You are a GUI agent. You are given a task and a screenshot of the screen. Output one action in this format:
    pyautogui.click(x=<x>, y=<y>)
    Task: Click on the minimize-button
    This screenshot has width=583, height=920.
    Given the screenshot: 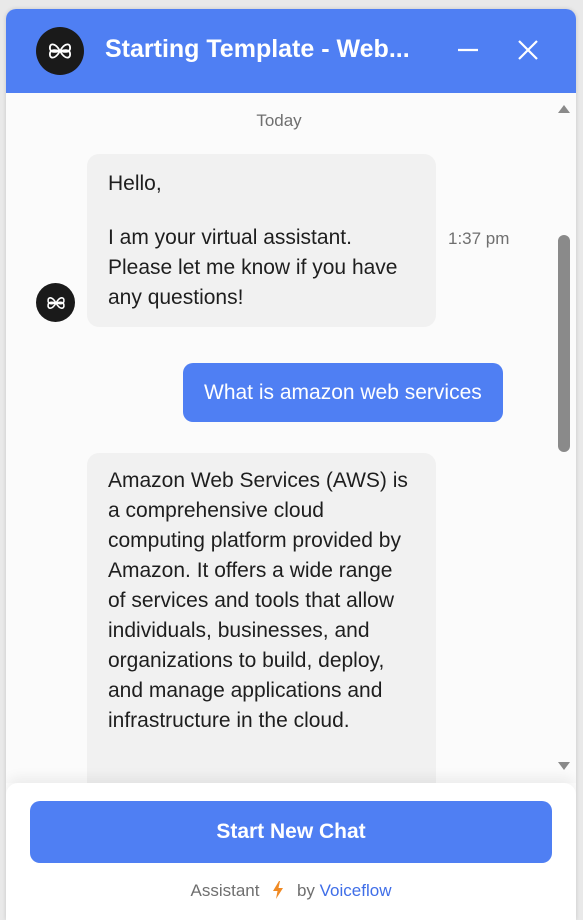 What is the action you would take?
    pyautogui.click(x=468, y=50)
    